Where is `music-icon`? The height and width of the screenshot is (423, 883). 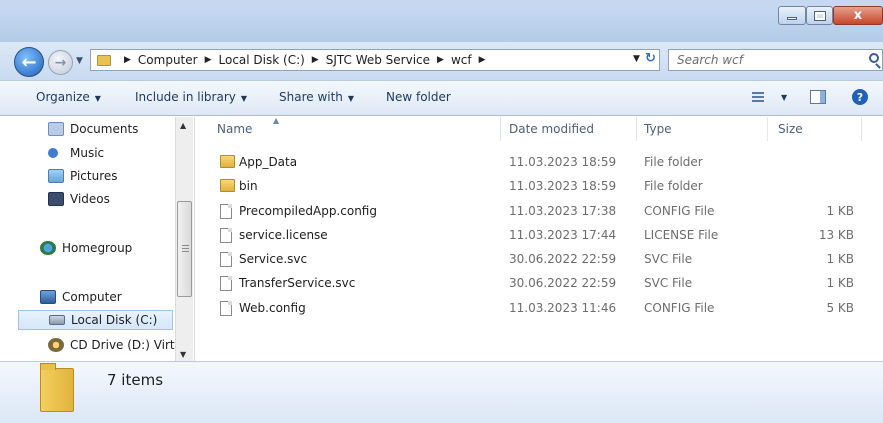
music-icon is located at coordinates (53, 153).